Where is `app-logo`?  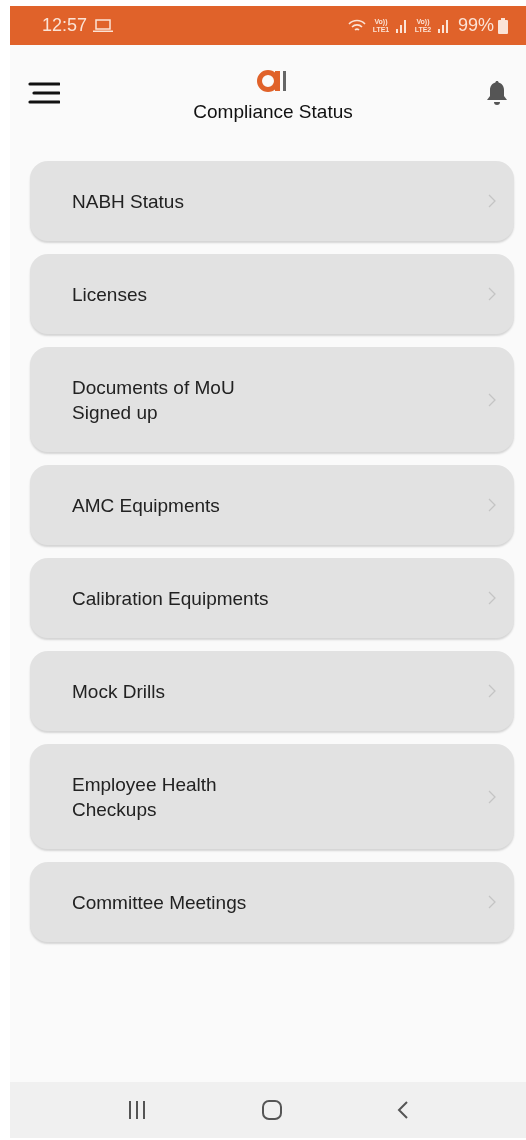
app-logo is located at coordinates (273, 80).